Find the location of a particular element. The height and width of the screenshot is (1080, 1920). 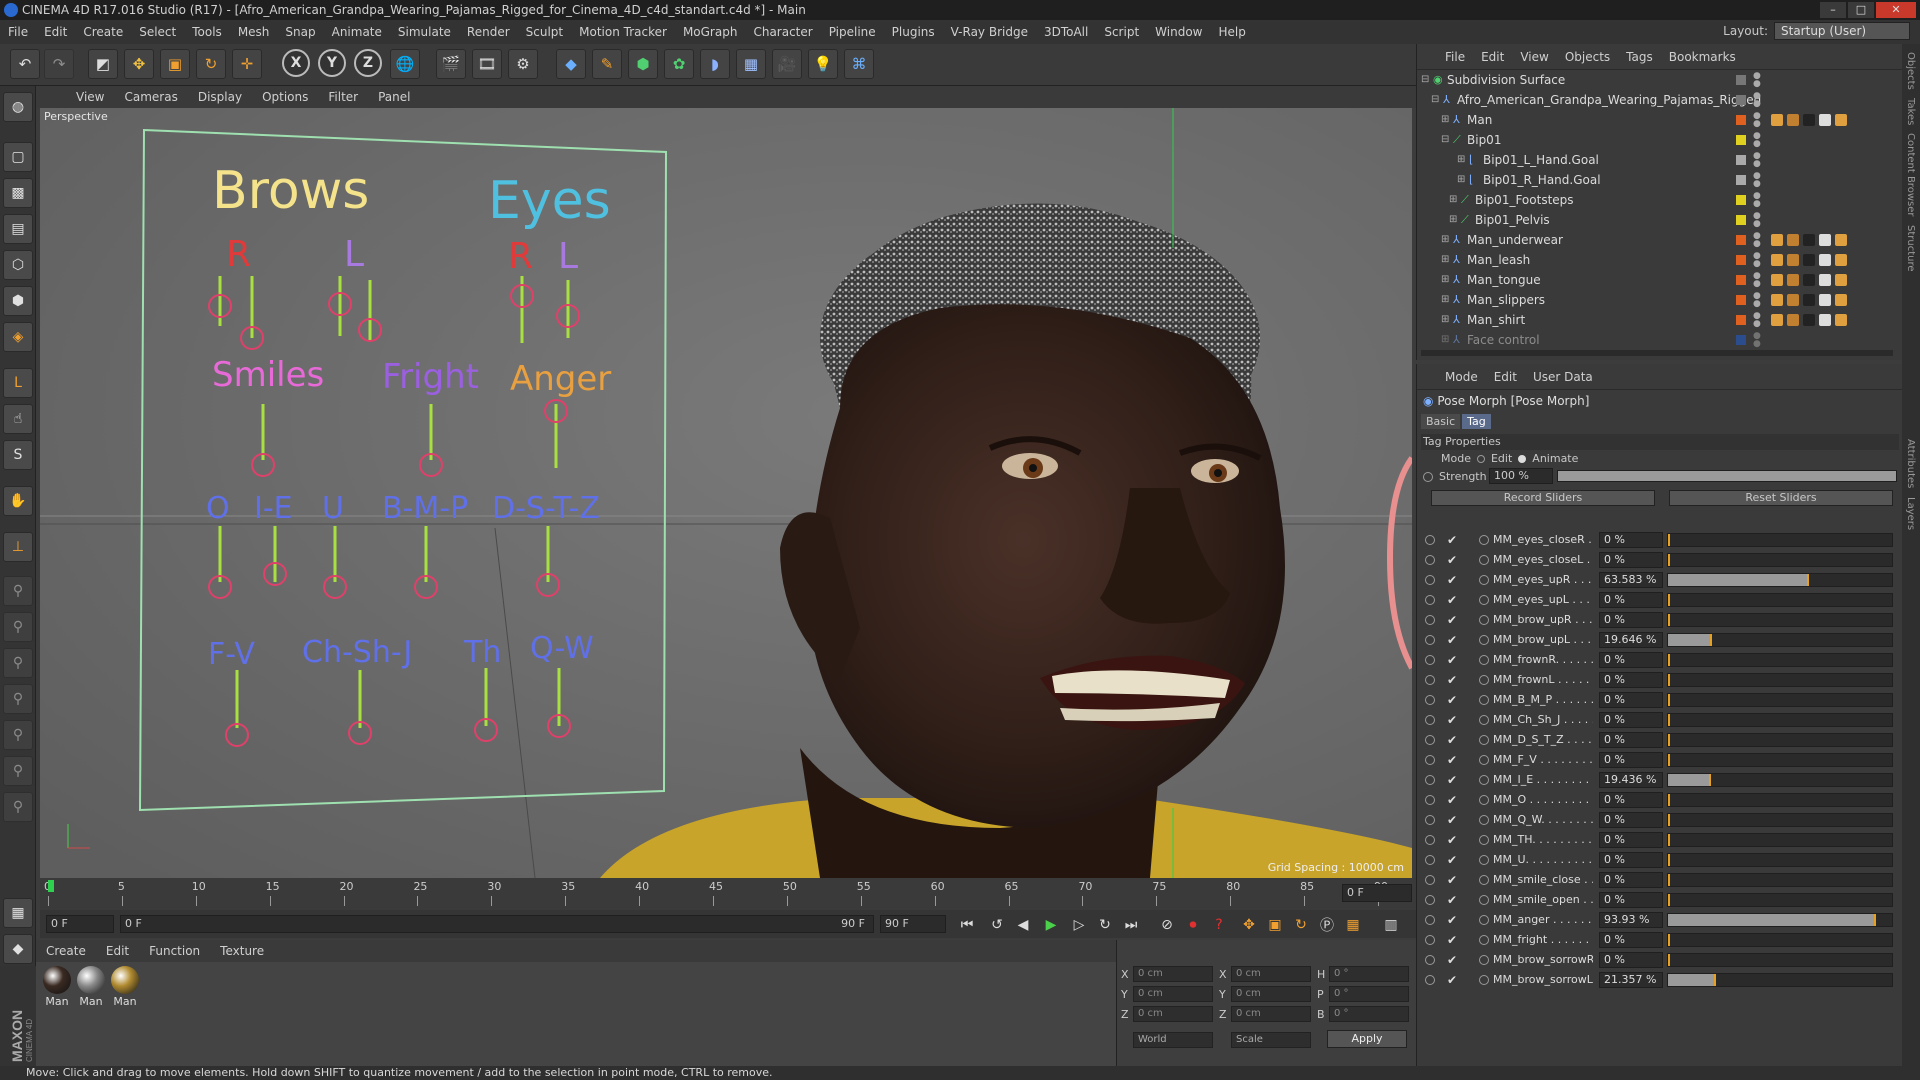

object-row: ⊞ ⟋ Bip01_Footsteps ● ● is located at coordinates (1660, 200).